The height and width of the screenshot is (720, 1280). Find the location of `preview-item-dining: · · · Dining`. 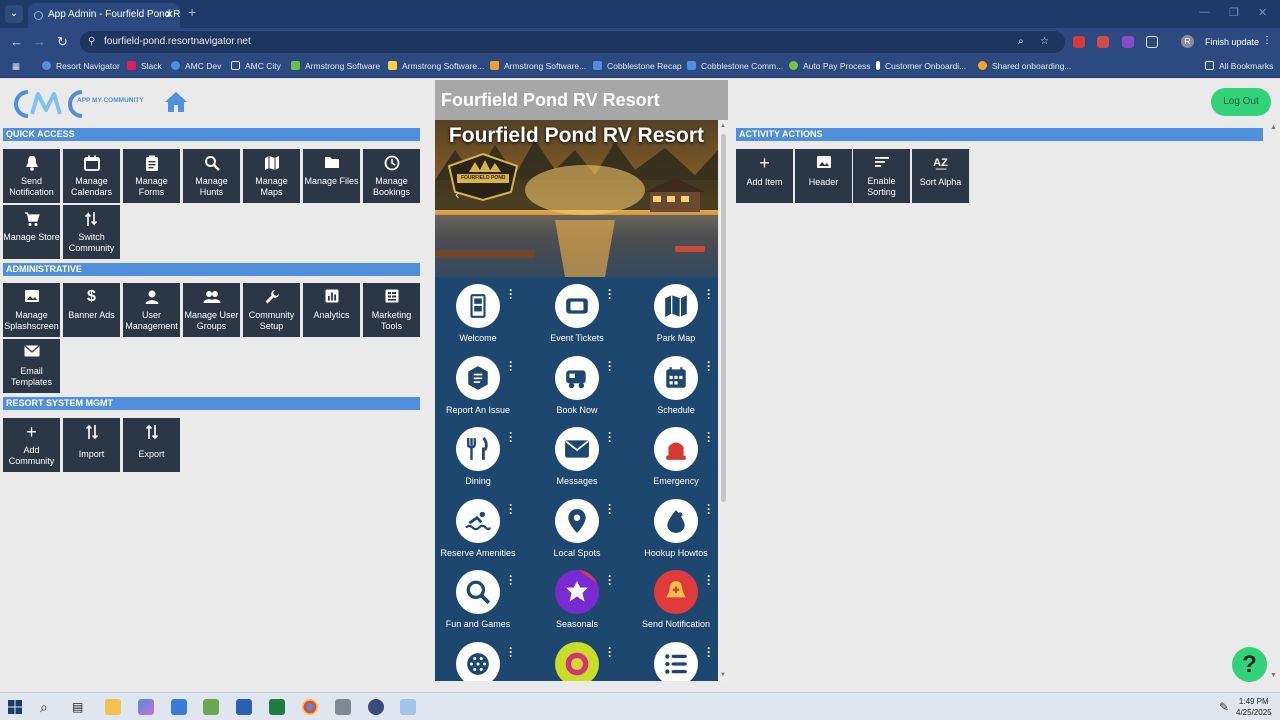

preview-item-dining: · · · Dining is located at coordinates (480, 462).